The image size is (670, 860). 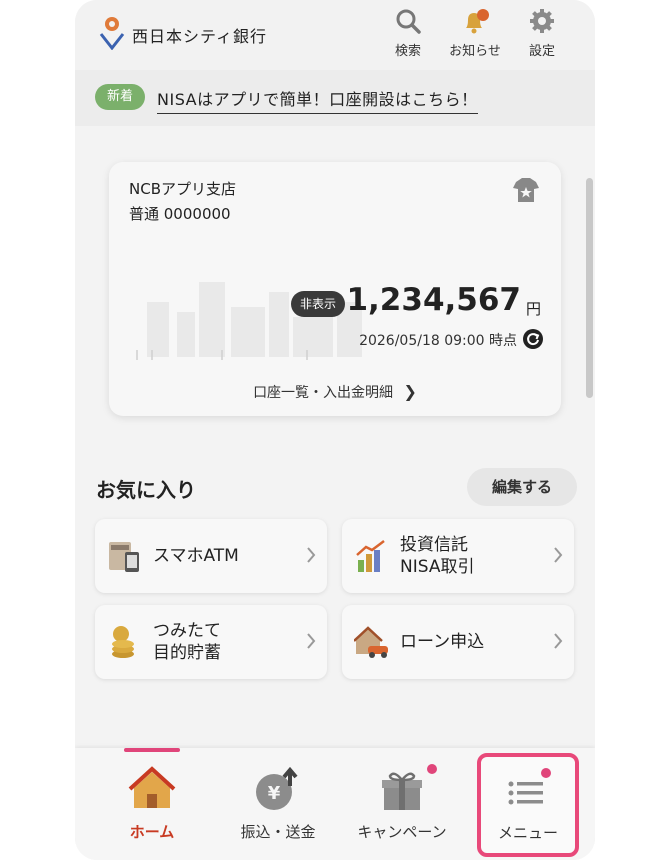 I want to click on bell-icon, so click(x=477, y=21).